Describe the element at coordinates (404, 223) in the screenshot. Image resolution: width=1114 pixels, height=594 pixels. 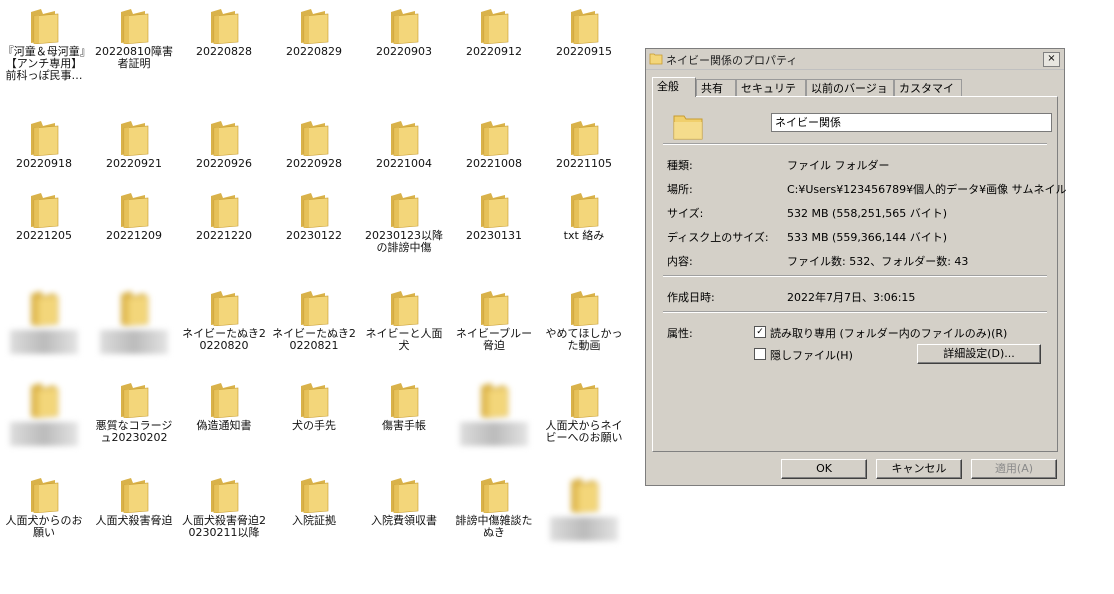
I see `folder-item: 20230123以降の誹謗中傷` at that location.